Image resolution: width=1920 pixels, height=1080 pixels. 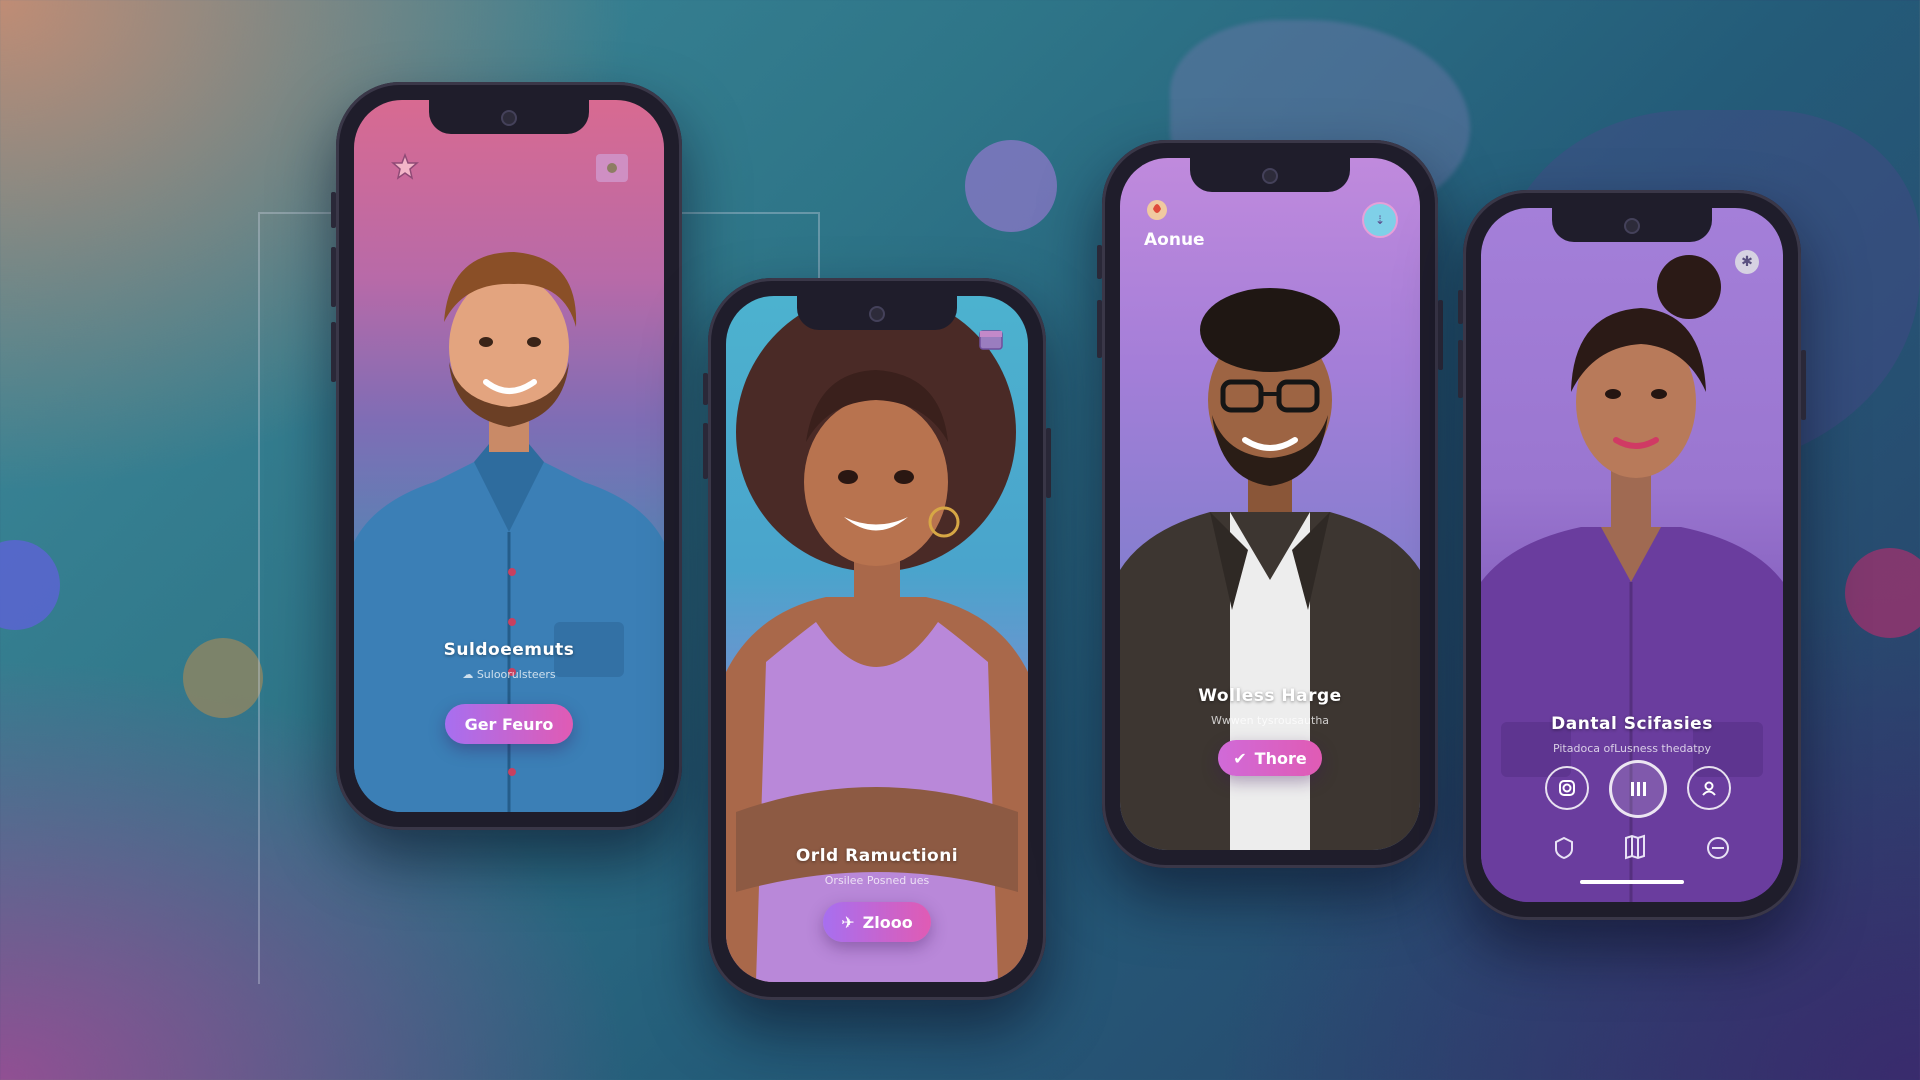 What do you see at coordinates (991, 339) in the screenshot?
I see `calendar-badge-icon` at bounding box center [991, 339].